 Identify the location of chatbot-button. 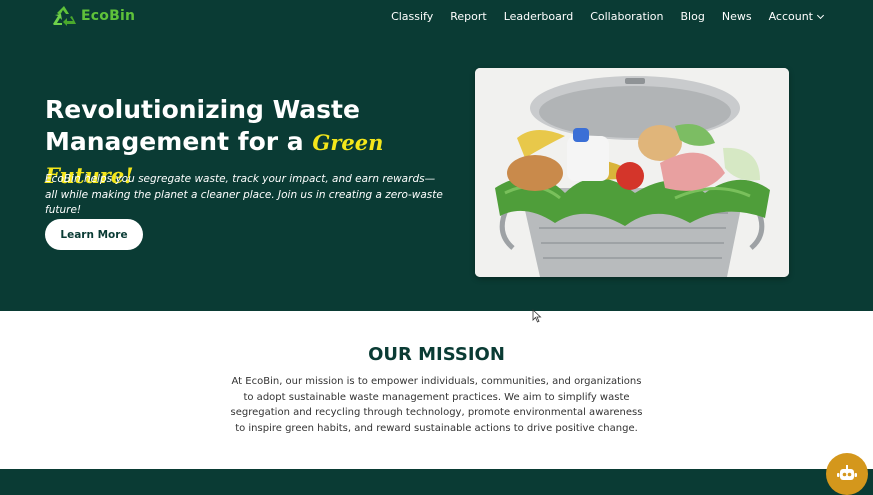
(847, 474).